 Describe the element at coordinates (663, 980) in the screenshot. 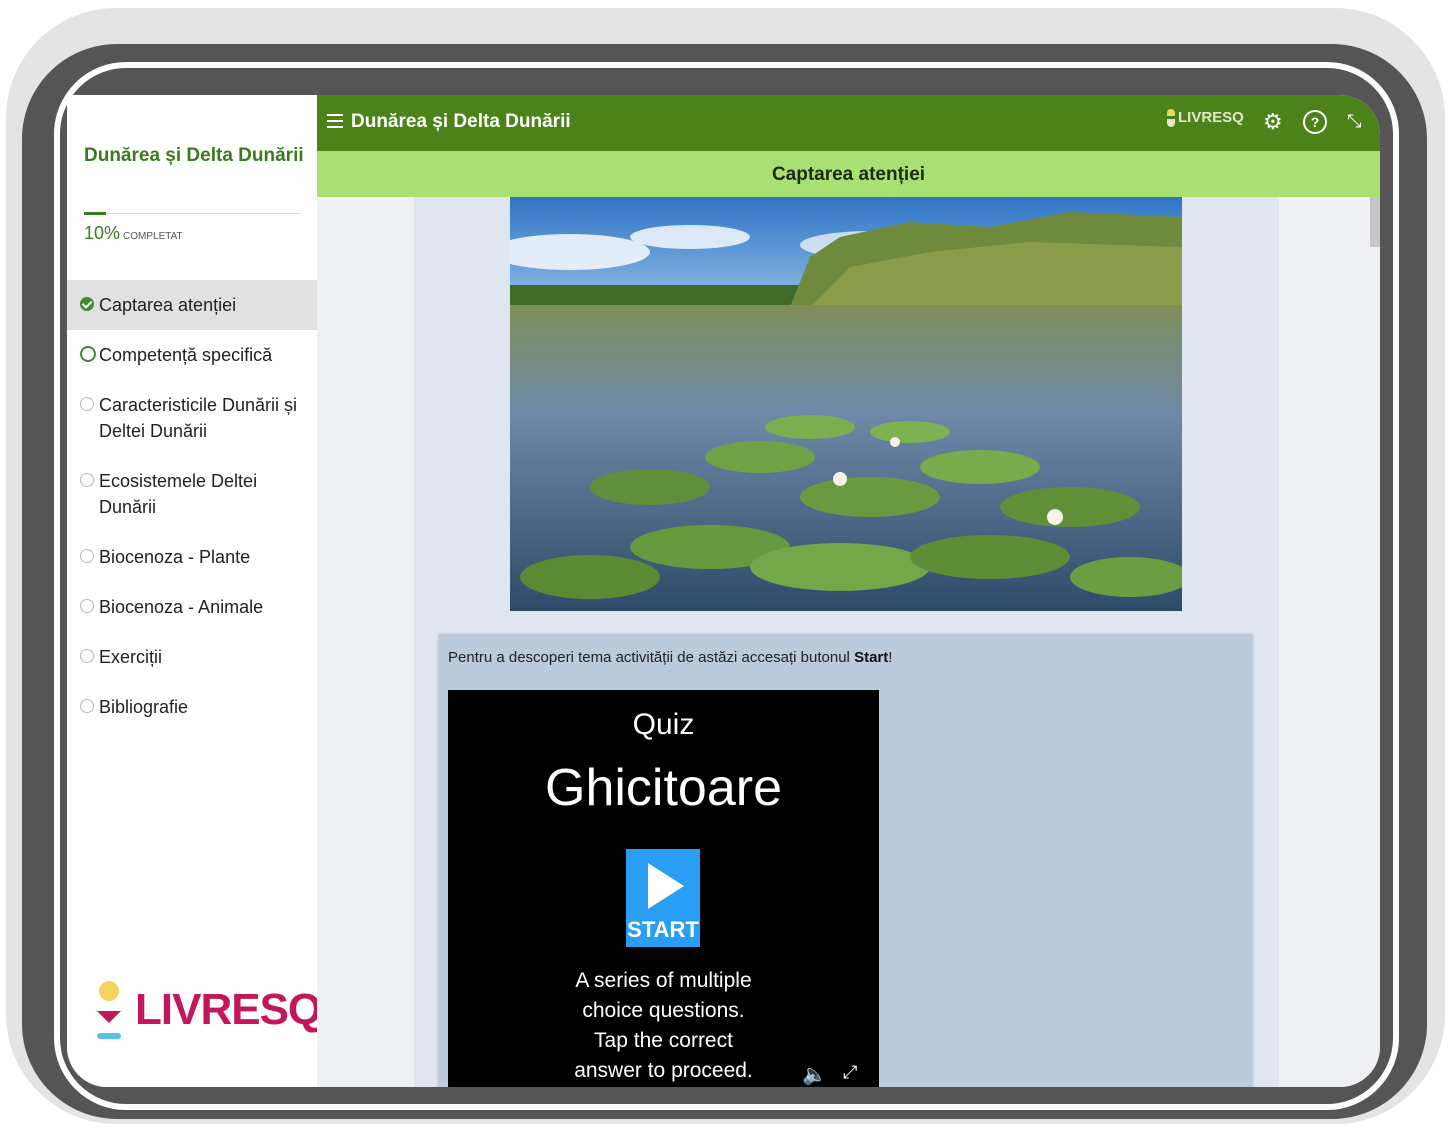

I see `quiz-description-line: A series of multiple` at that location.